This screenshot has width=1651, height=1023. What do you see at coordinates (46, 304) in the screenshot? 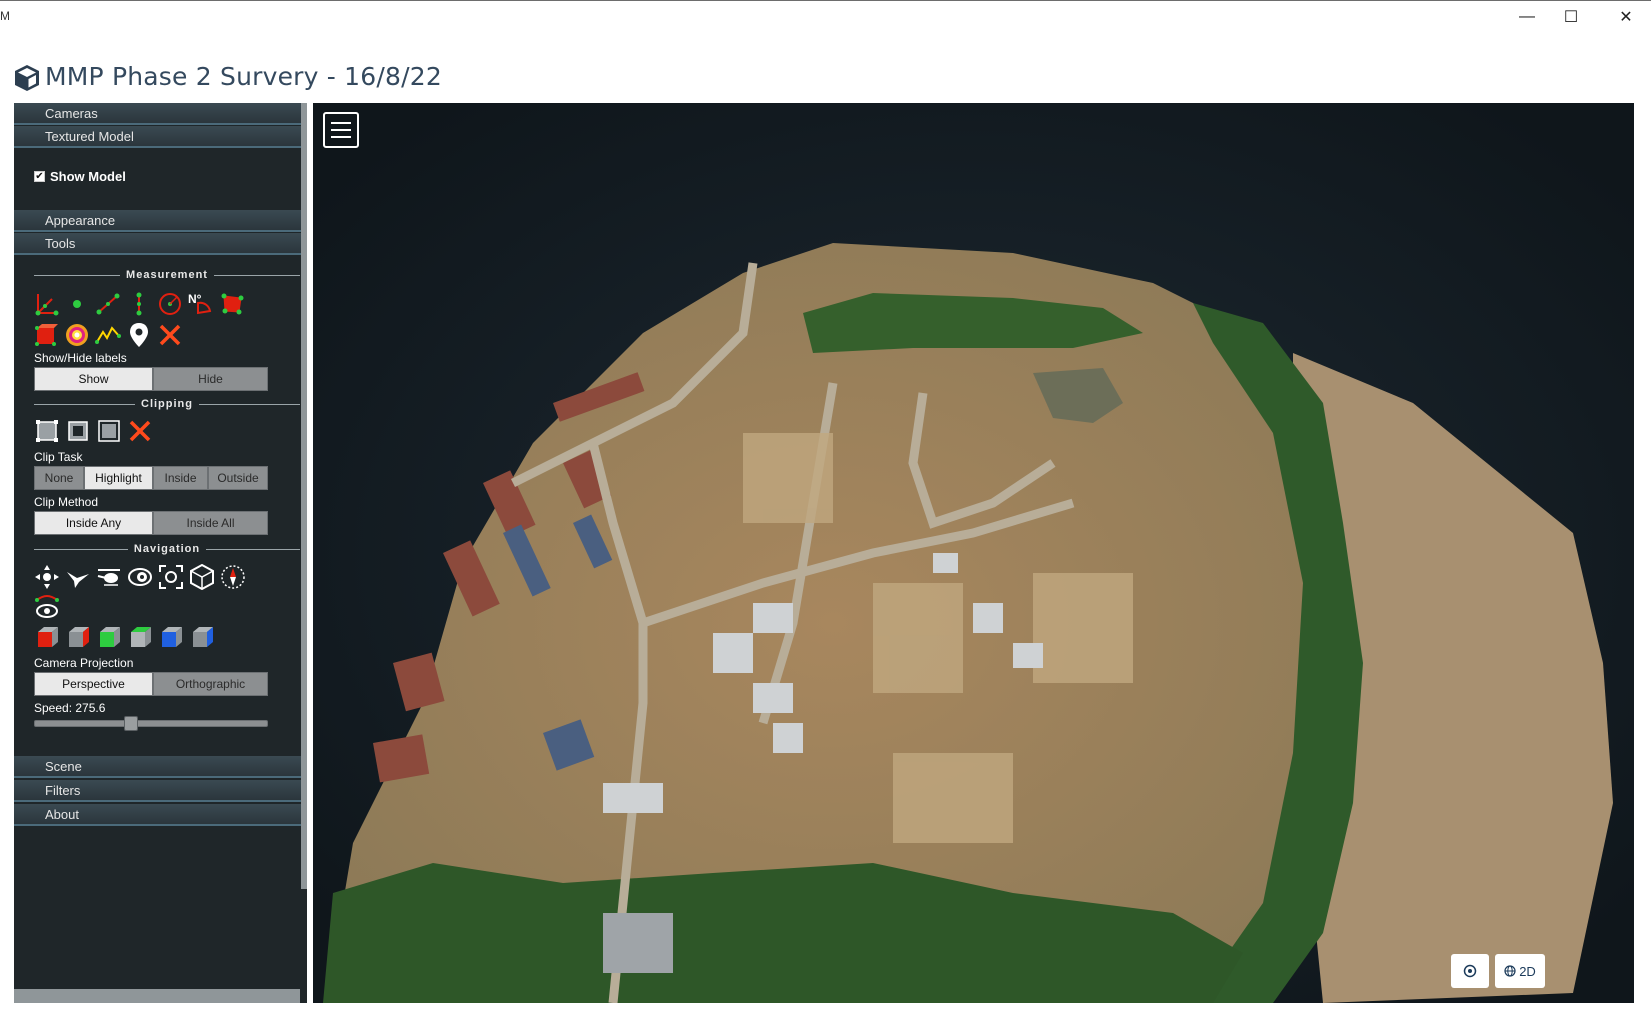
I see `angle-measure-icon` at bounding box center [46, 304].